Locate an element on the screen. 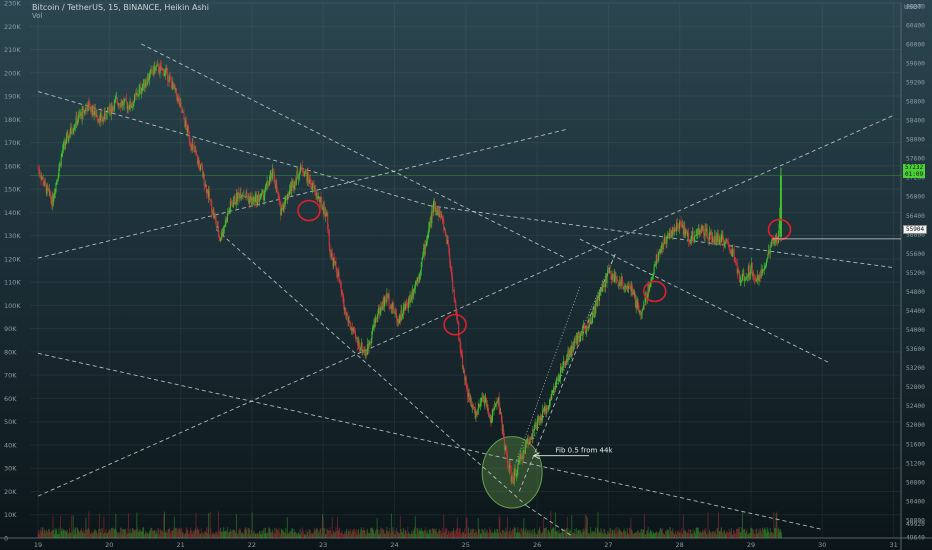 This screenshot has width=932, height=550. annotation-text: Fib 0.5 from 44k is located at coordinates (585, 451).